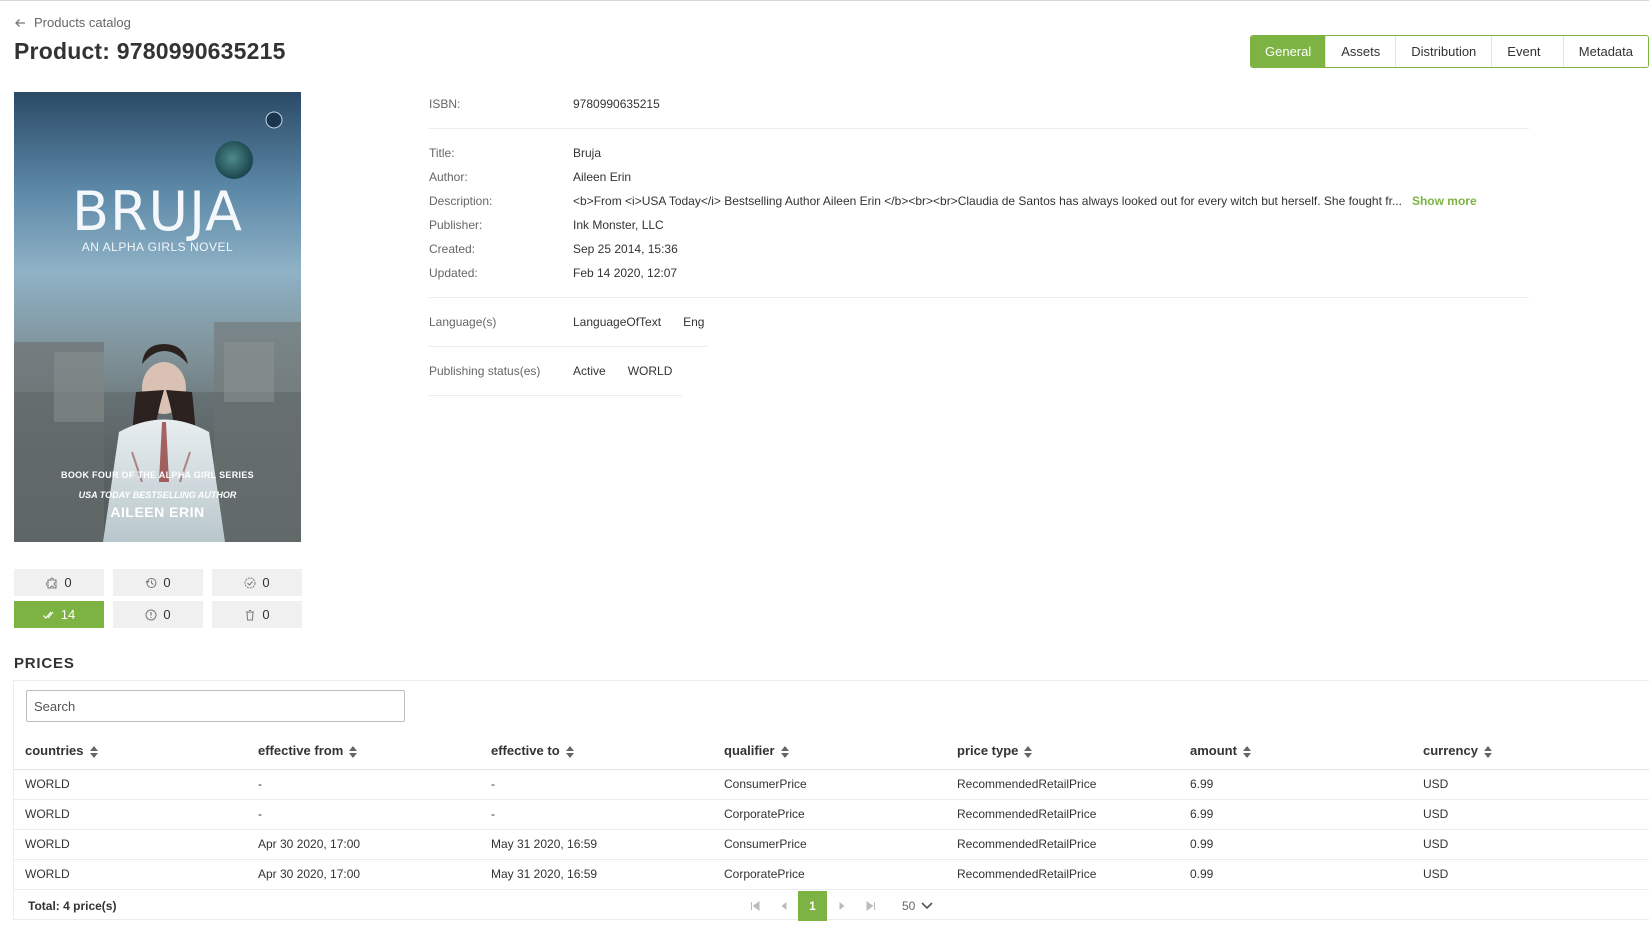  I want to click on tab-general: General, so click(1288, 51).